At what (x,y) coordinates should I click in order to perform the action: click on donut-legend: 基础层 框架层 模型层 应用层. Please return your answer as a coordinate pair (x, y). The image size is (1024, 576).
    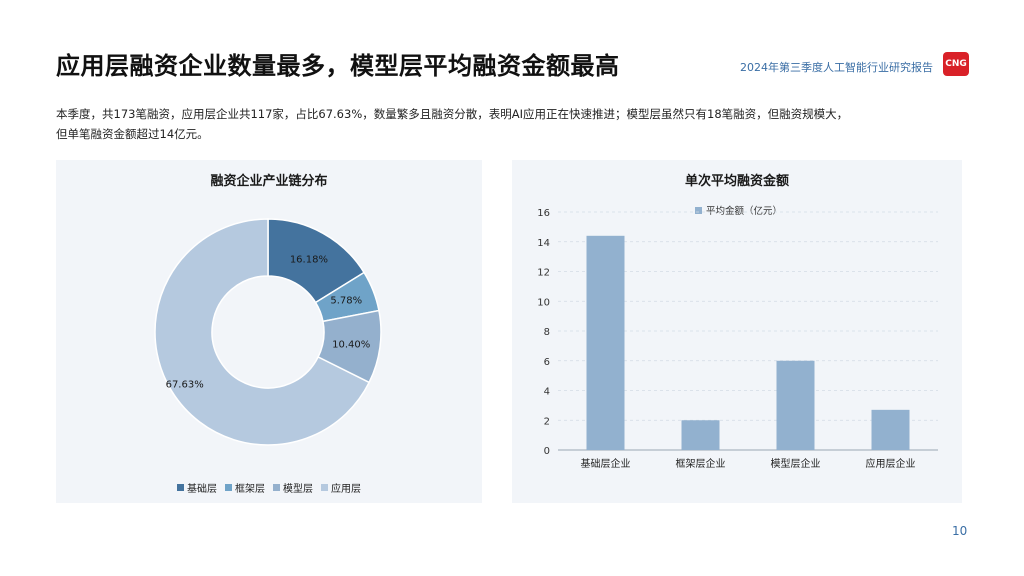
    Looking at the image, I should click on (269, 487).